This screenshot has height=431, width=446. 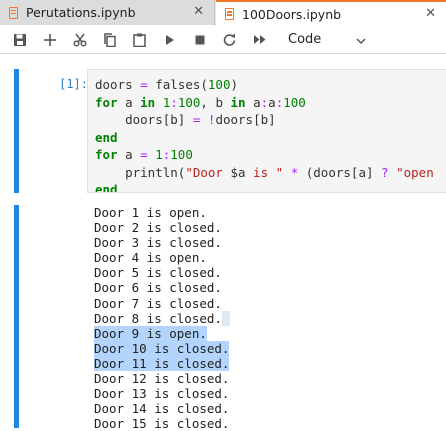 I want to click on output-line: Door 9 is open., so click(x=270, y=333).